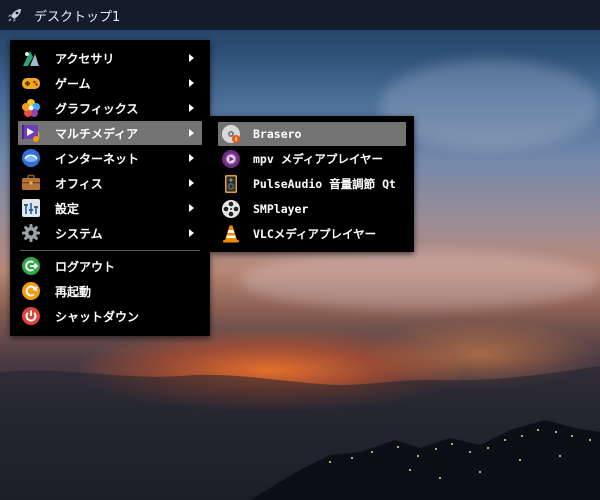  Describe the element at coordinates (231, 184) in the screenshot. I see `speaker-icon` at that location.